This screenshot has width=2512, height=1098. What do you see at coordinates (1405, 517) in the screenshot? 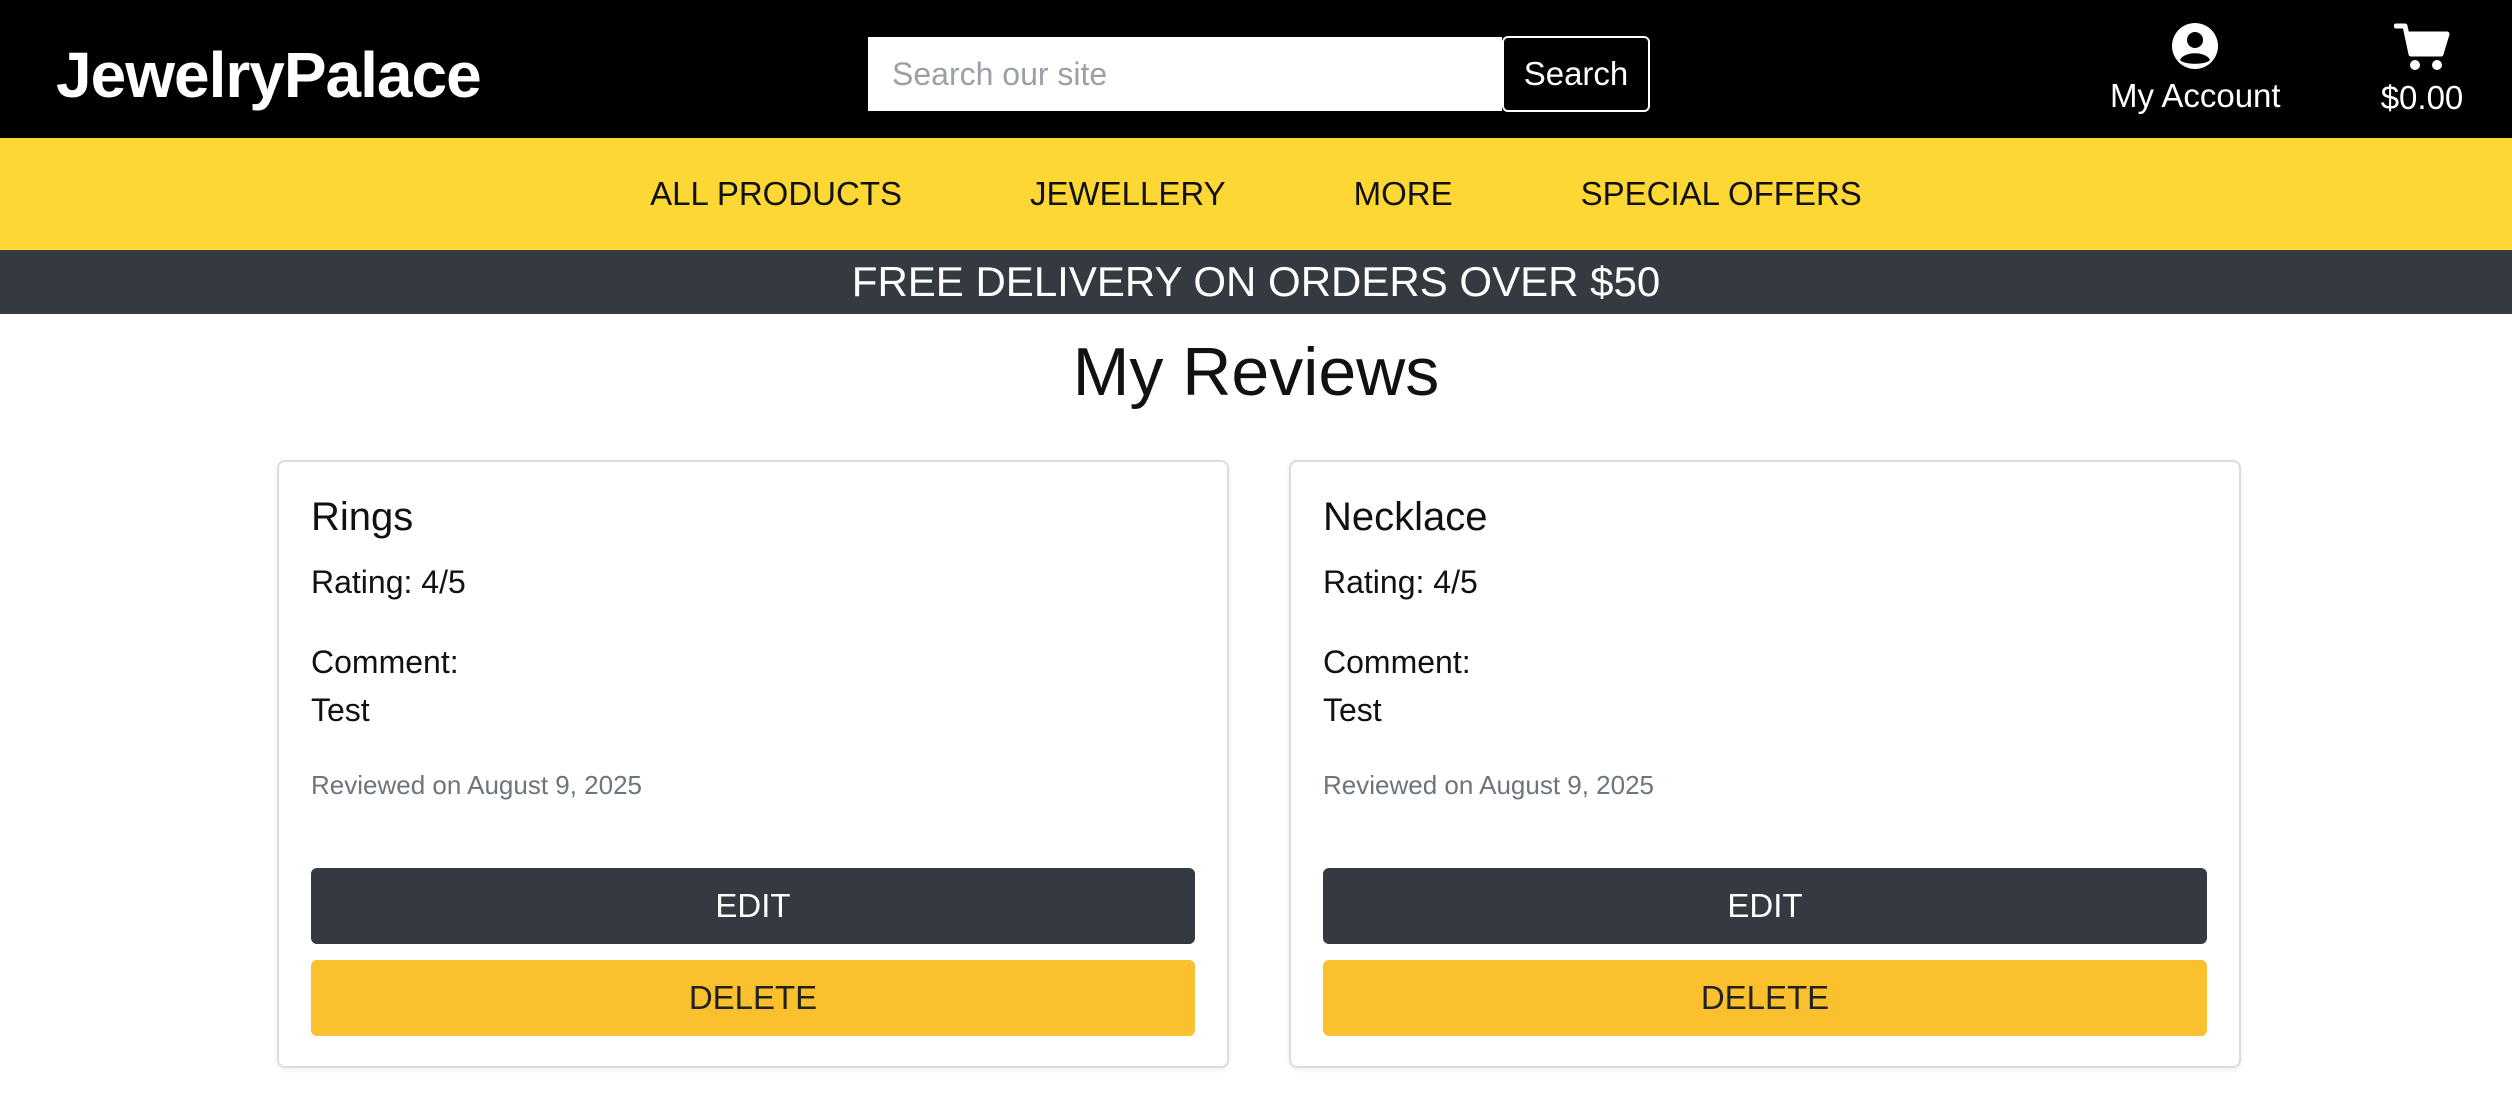
I see `review-product-name: Necklace` at bounding box center [1405, 517].